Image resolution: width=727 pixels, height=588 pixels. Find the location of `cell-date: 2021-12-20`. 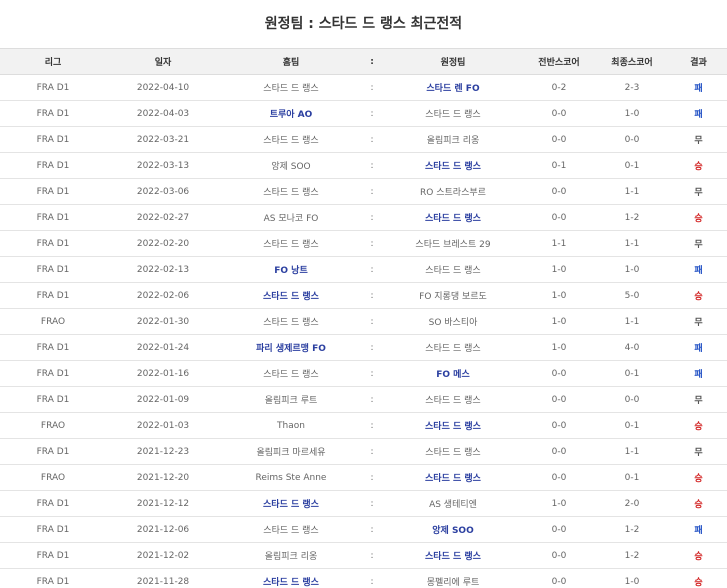

cell-date: 2021-12-20 is located at coordinates (163, 477).